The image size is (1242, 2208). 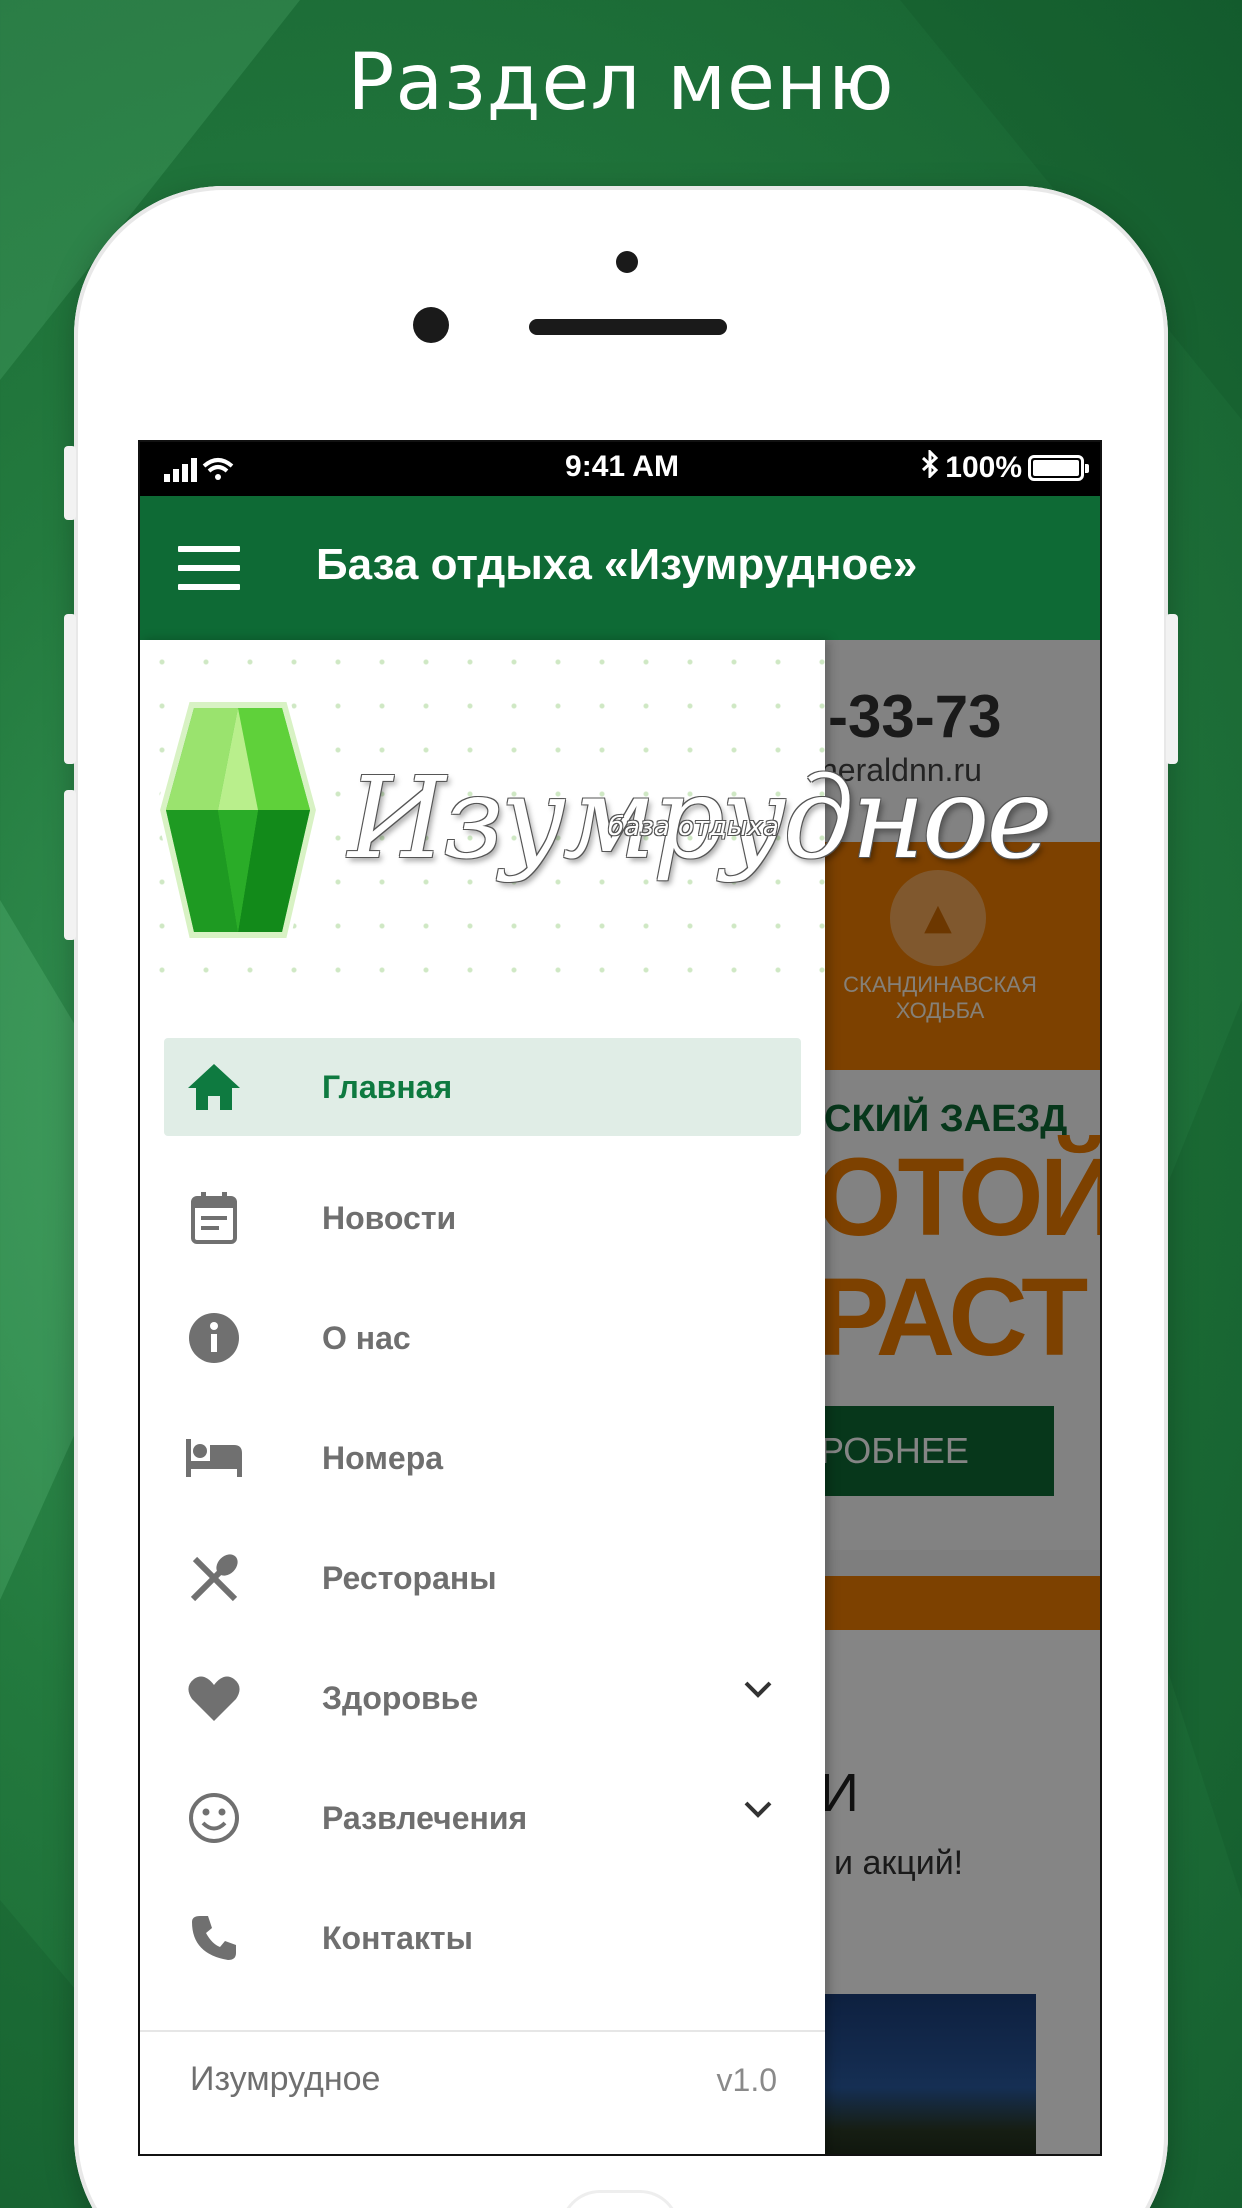 What do you see at coordinates (214, 1218) in the screenshot?
I see `calendar-icon` at bounding box center [214, 1218].